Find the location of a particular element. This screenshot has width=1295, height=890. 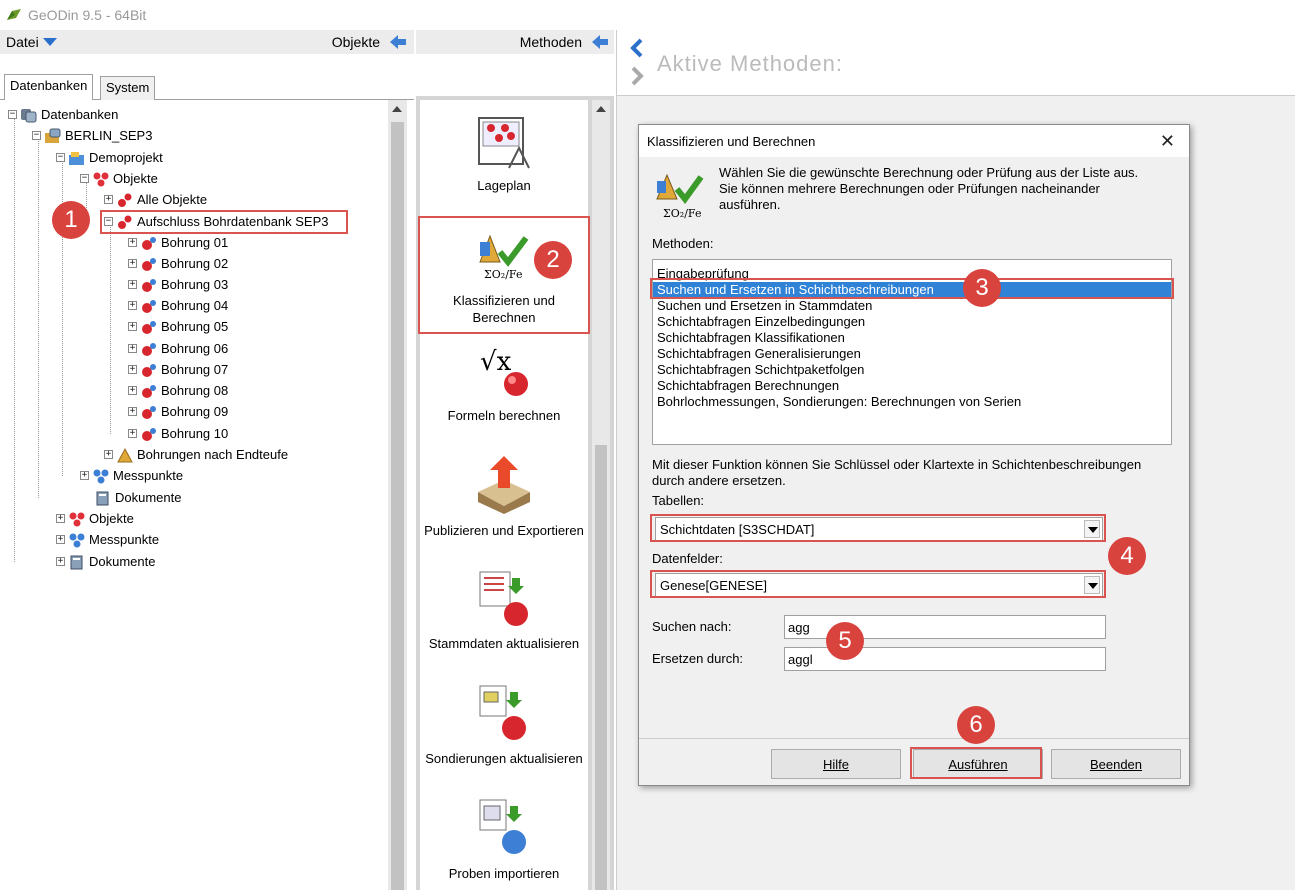

list-item: Schichtabfragen Berechnungen is located at coordinates (912, 386).